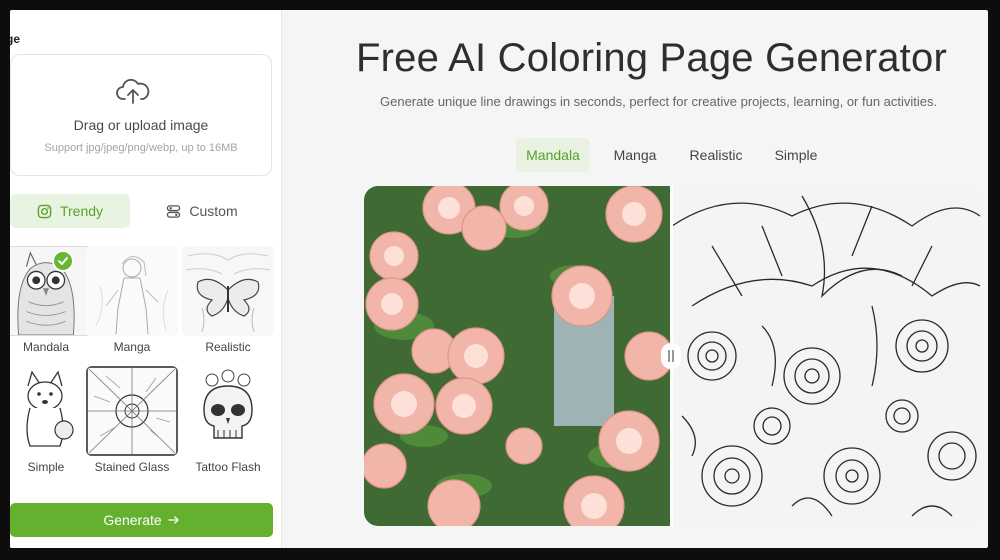  I want to click on style-label-manga: Manga, so click(132, 347).